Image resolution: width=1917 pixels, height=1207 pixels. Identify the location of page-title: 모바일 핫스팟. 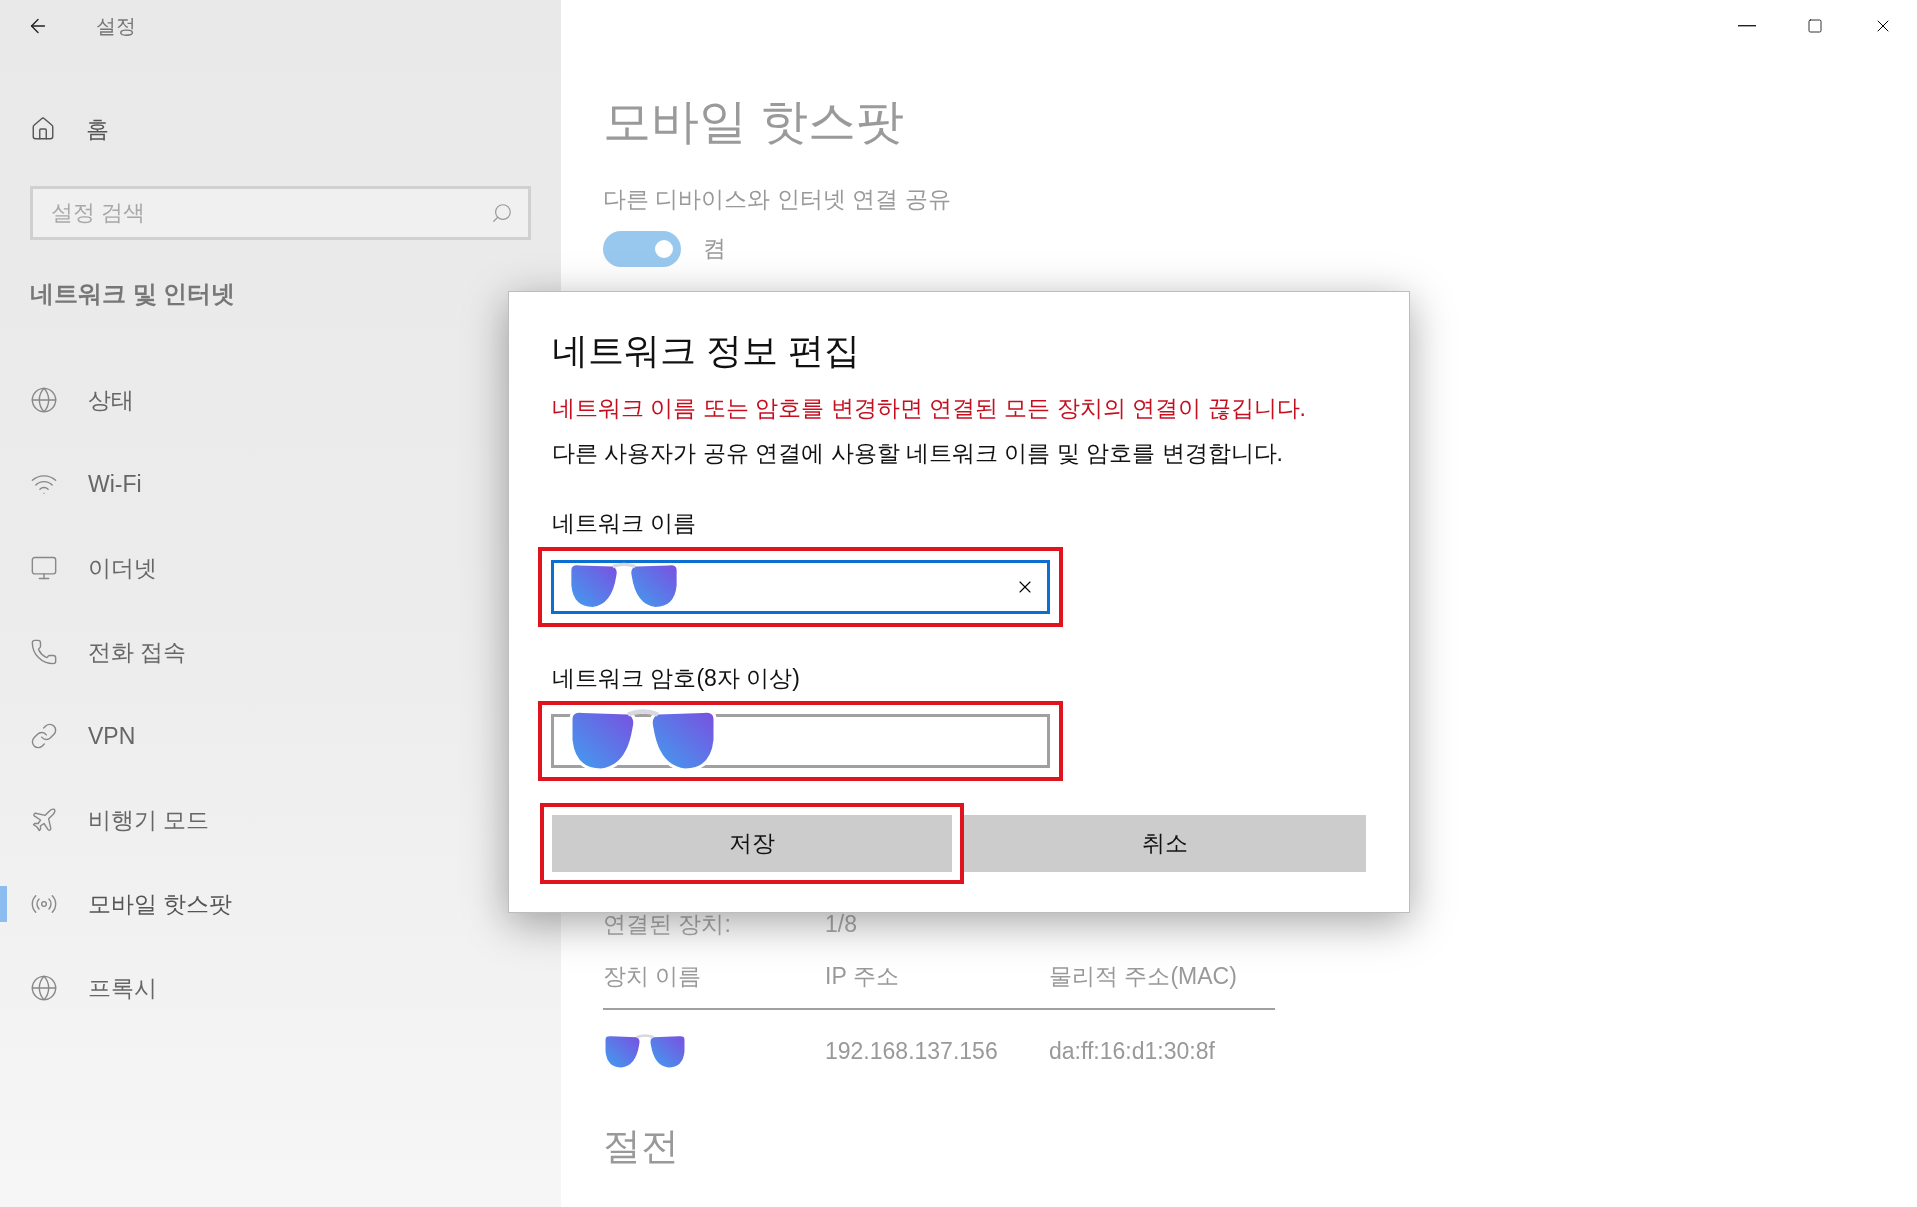
(754, 122).